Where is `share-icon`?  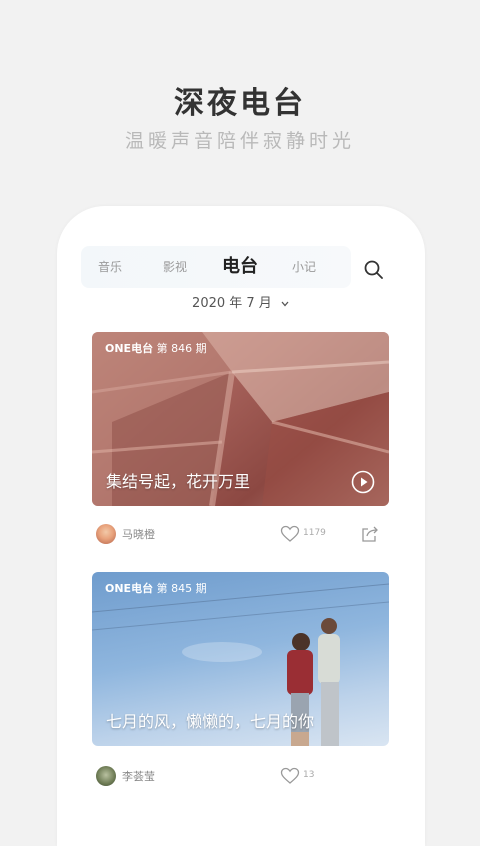
share-icon is located at coordinates (370, 534).